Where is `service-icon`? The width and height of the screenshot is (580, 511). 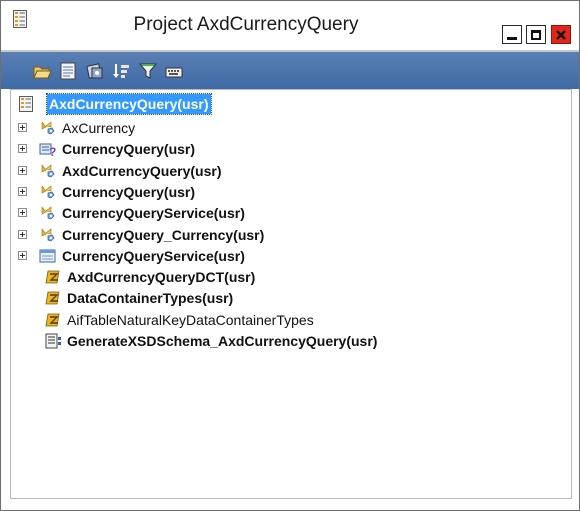
service-icon is located at coordinates (48, 256).